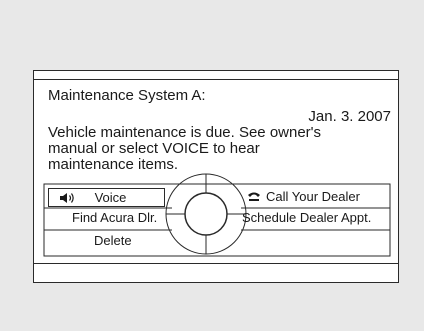 Image resolution: width=424 pixels, height=331 pixels. Describe the element at coordinates (216, 263) in the screenshot. I see `bottom-divider` at that location.